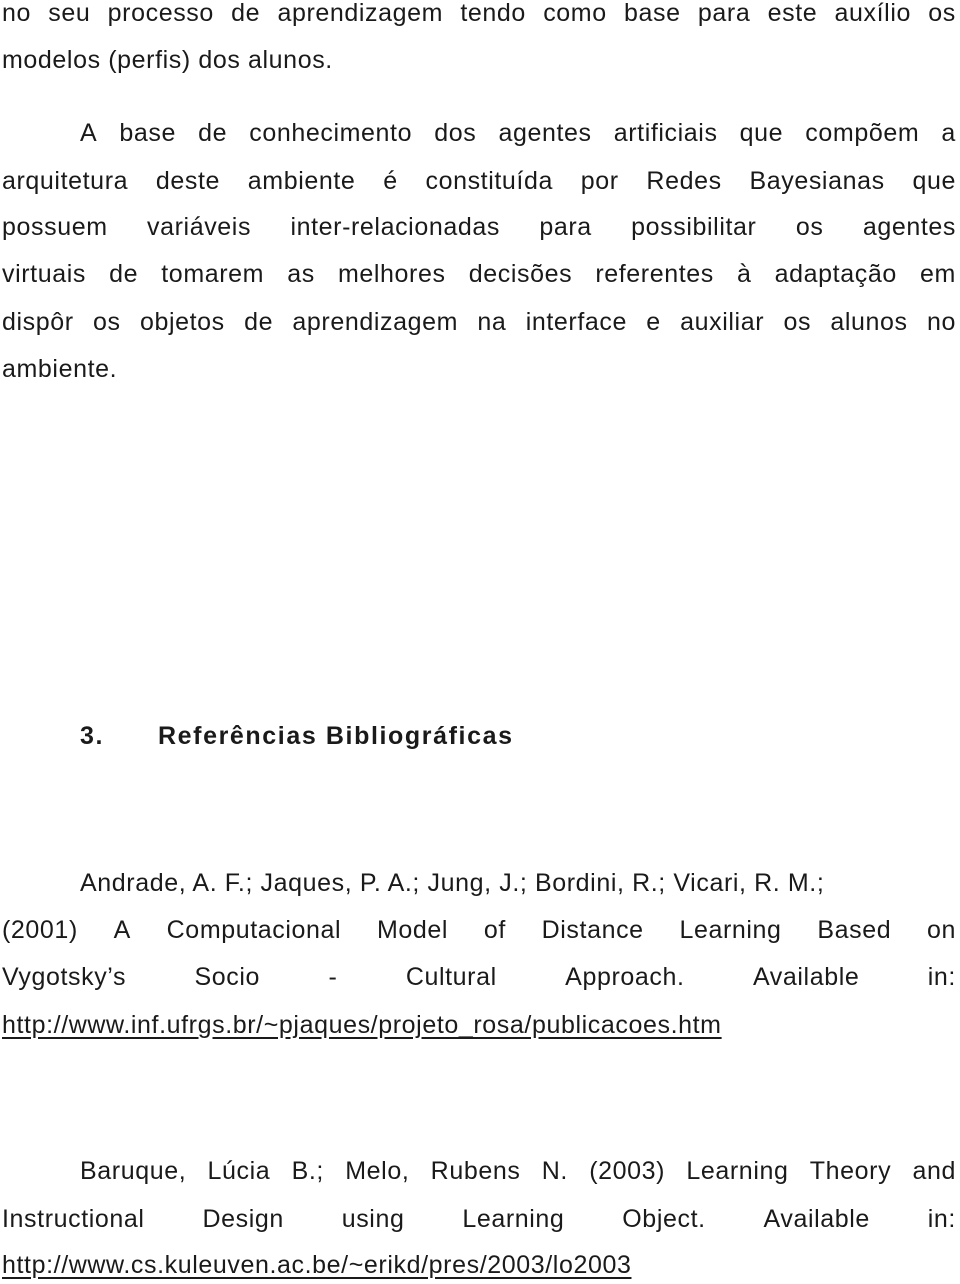  What do you see at coordinates (92, 736) in the screenshot?
I see `section-number: 3.` at bounding box center [92, 736].